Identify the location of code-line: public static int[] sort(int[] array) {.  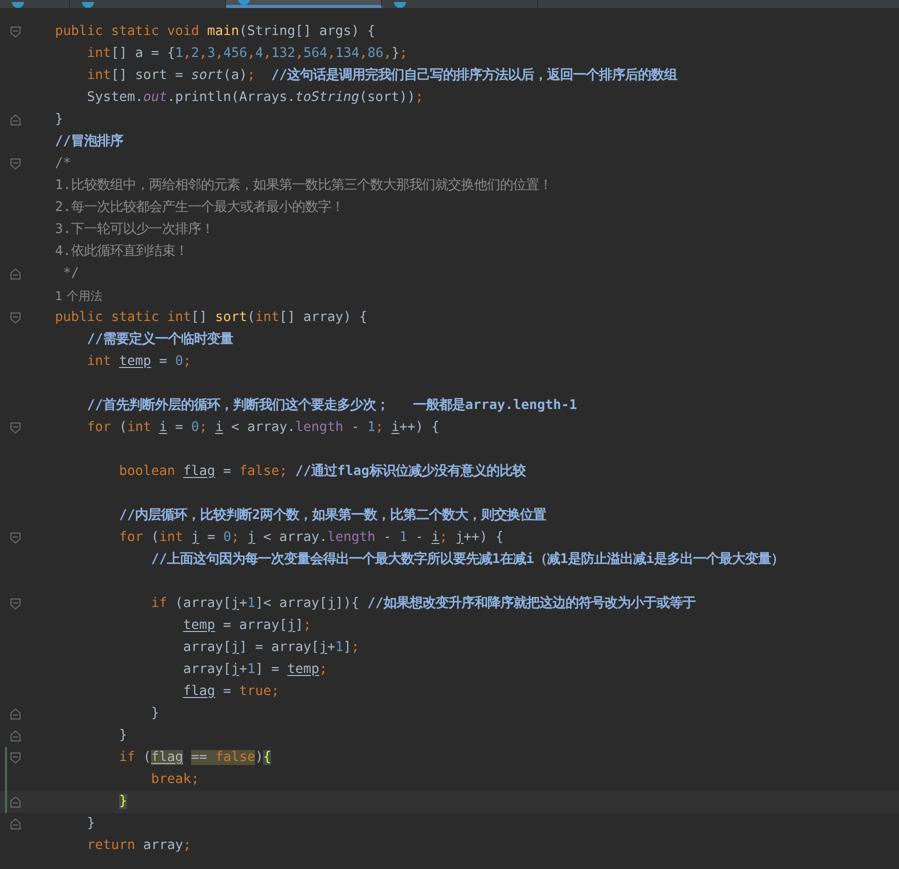
(211, 318).